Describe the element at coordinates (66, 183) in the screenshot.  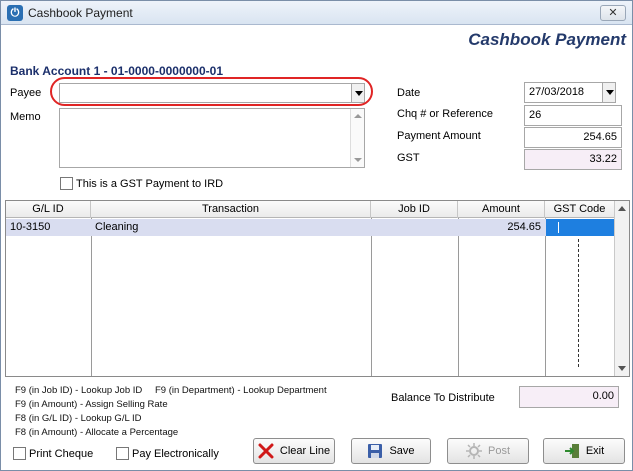
I see `gst-payment-checkbox` at that location.